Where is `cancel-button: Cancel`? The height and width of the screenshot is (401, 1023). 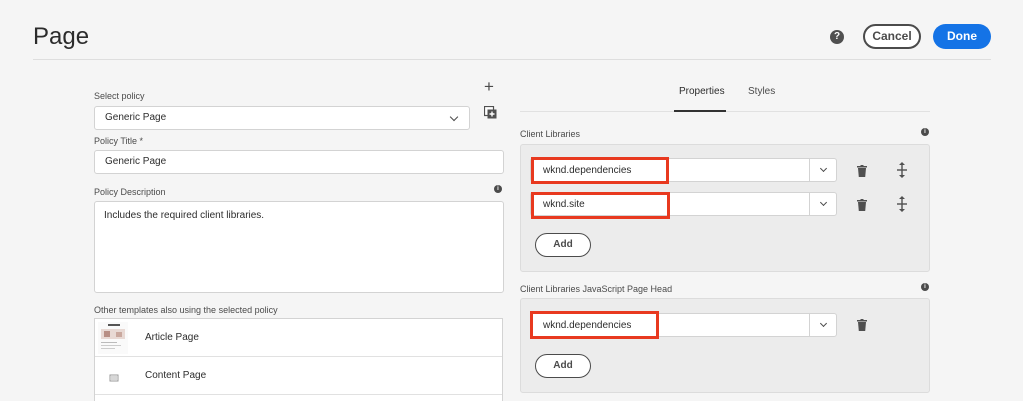
cancel-button: Cancel is located at coordinates (892, 36).